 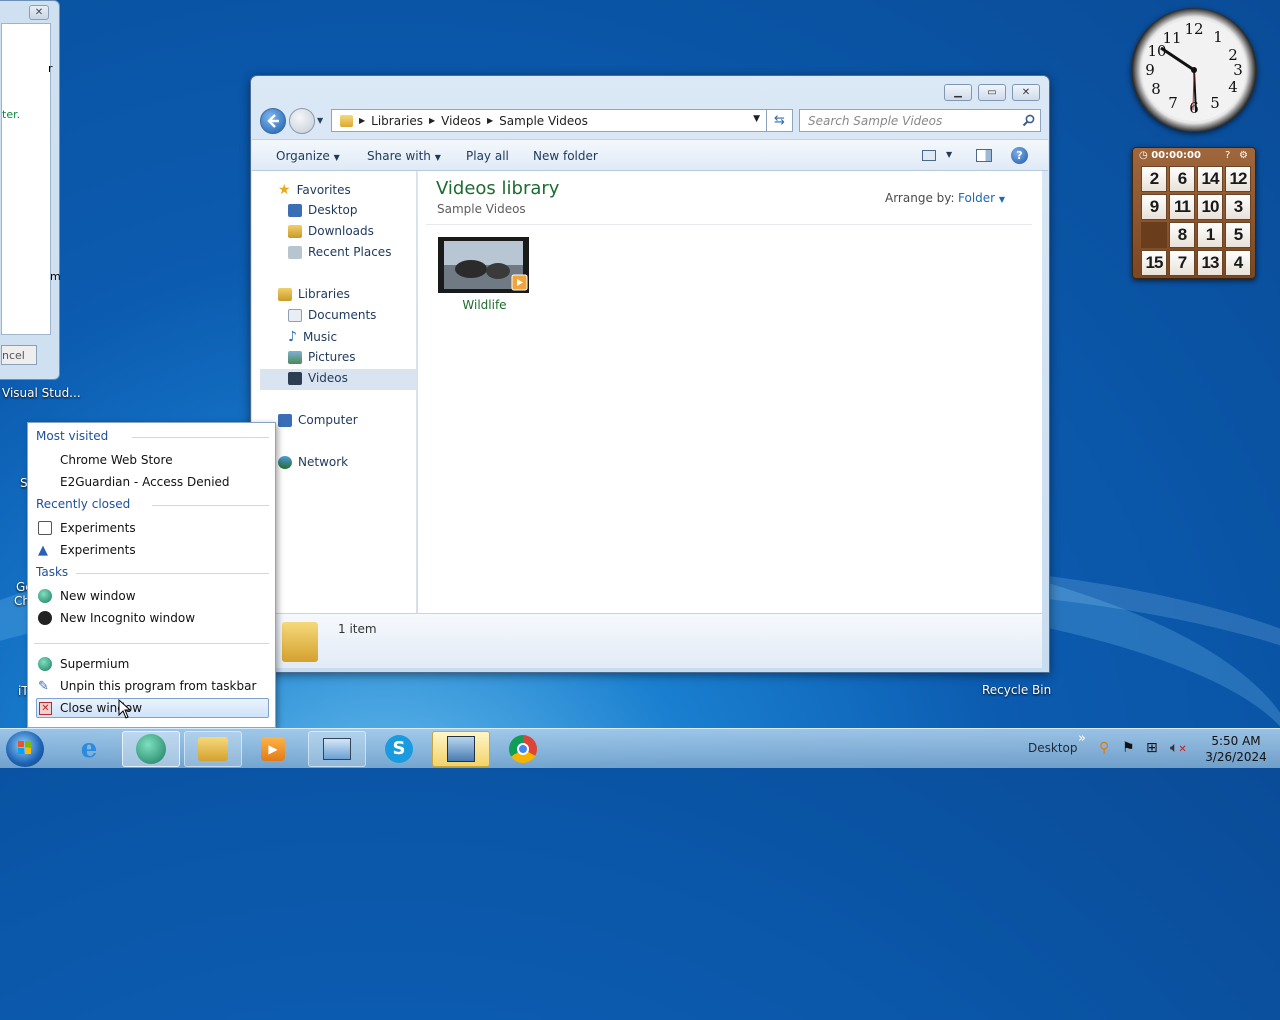 I want to click on puzzle-tile: 6, so click(x=1182, y=179).